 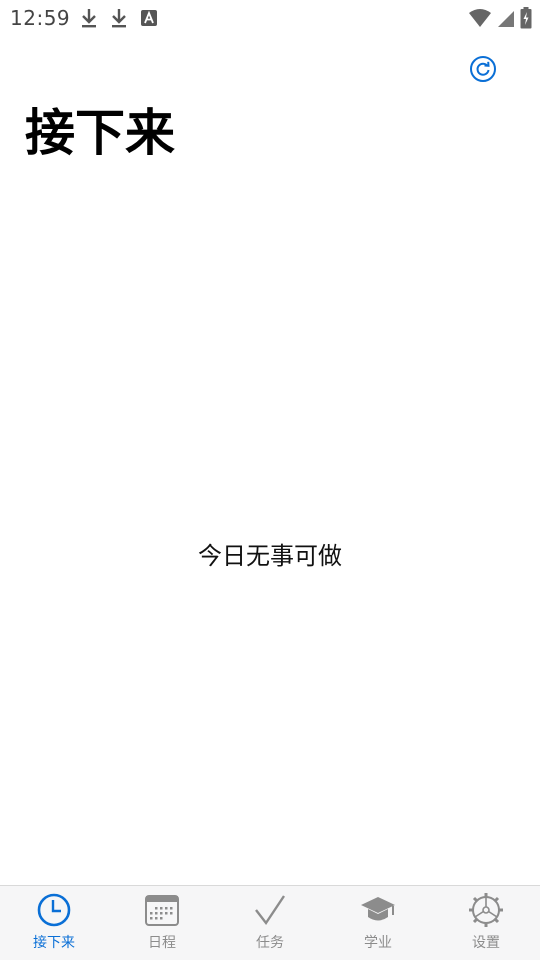 I want to click on page-title: 接下来, so click(x=100, y=133).